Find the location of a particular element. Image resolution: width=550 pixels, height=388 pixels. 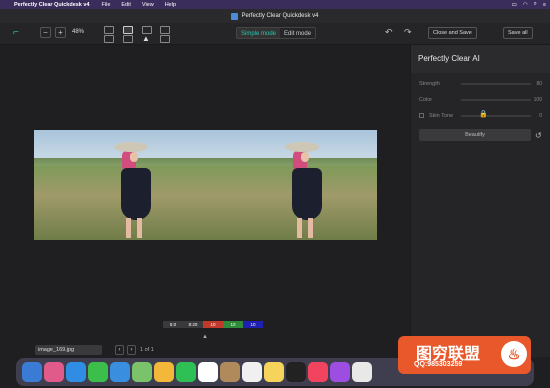

save-all-button: Save all is located at coordinates (518, 33).